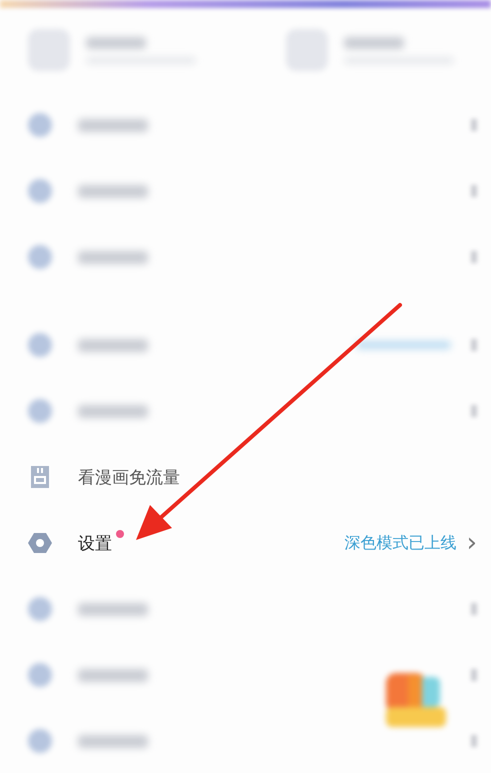 The height and width of the screenshot is (773, 491). Describe the element at coordinates (400, 543) in the screenshot. I see `menu-item-note: 深色模式已上线` at that location.